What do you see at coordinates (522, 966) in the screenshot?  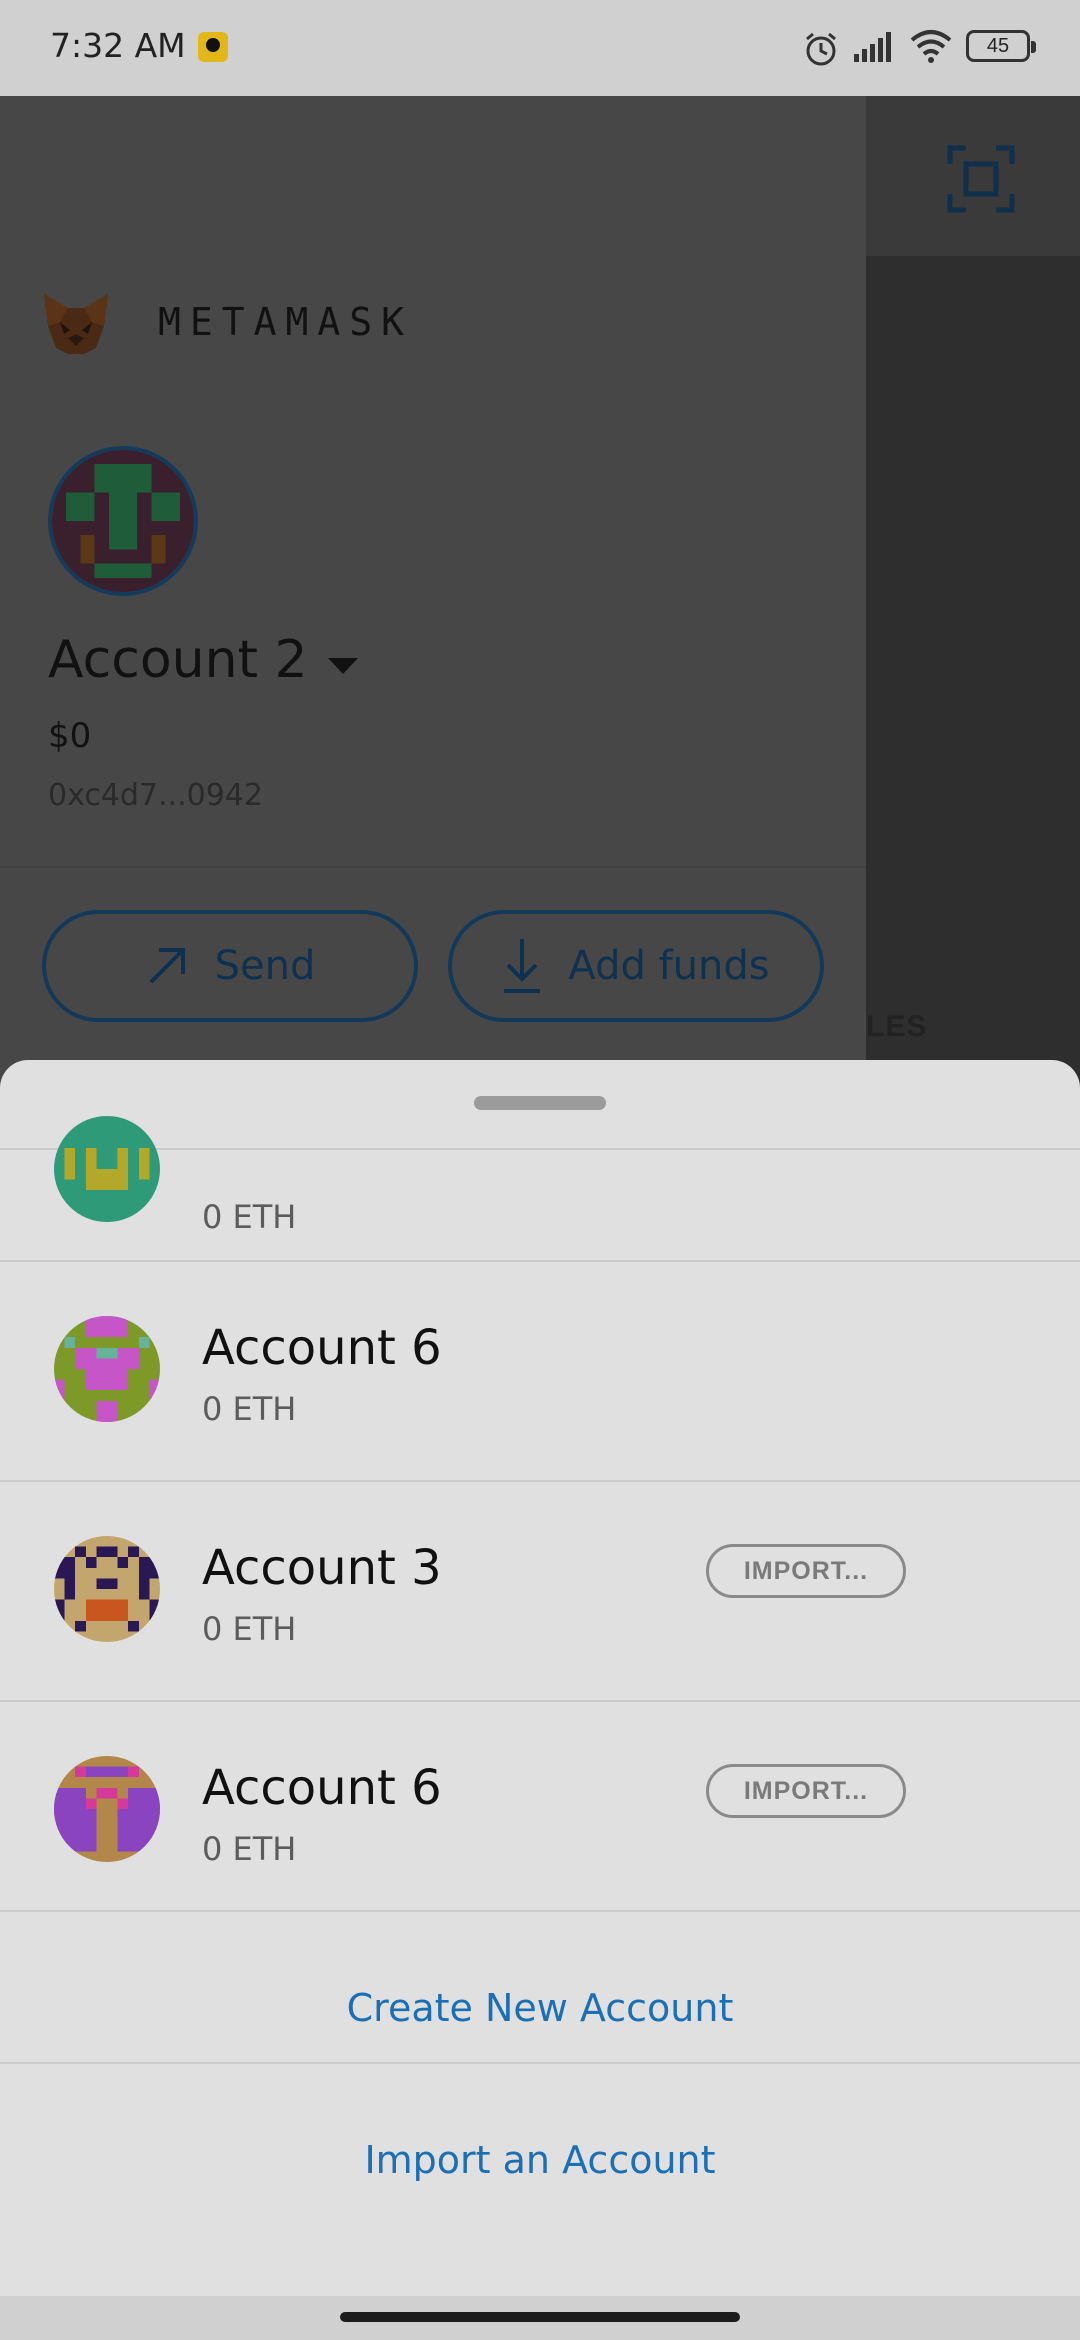 I see `download-icon` at bounding box center [522, 966].